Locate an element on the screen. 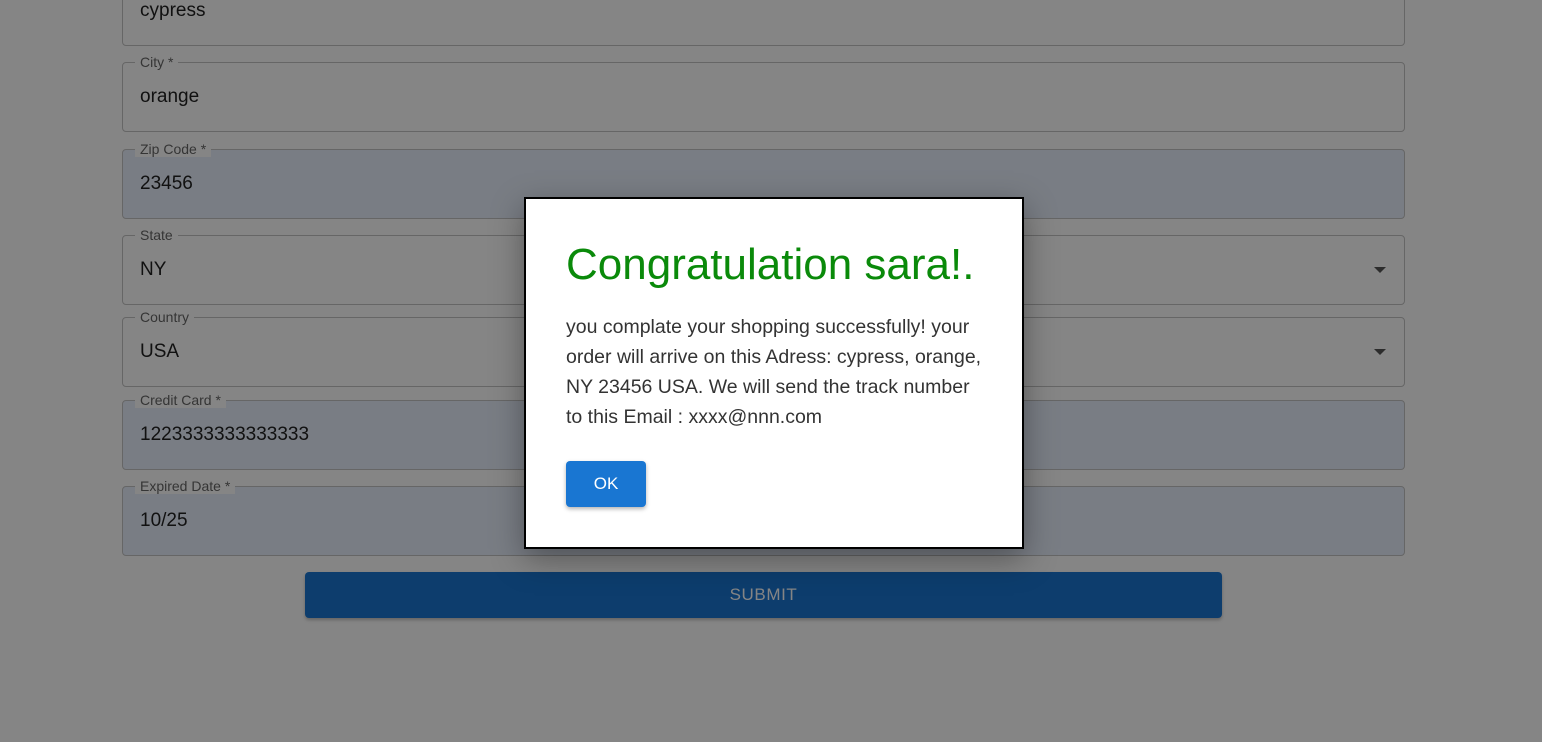 This screenshot has height=742, width=1542. ok-button: OK is located at coordinates (606, 484).